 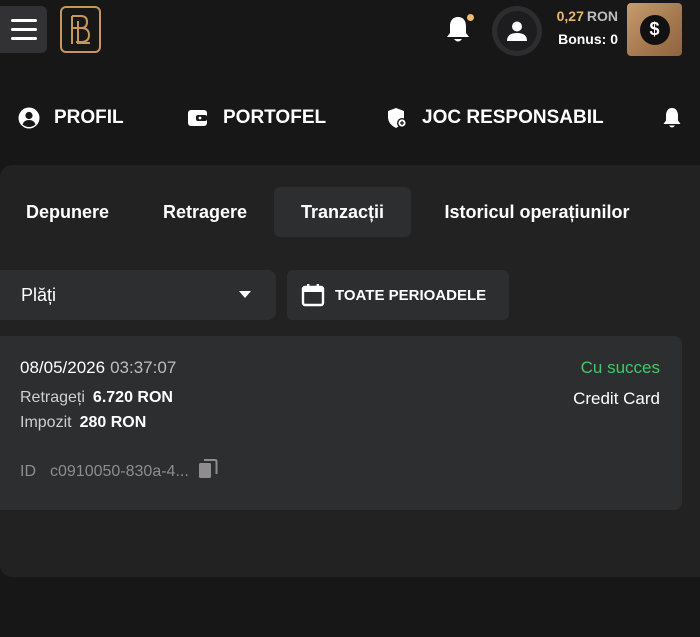 I want to click on shield-icon, so click(x=397, y=118).